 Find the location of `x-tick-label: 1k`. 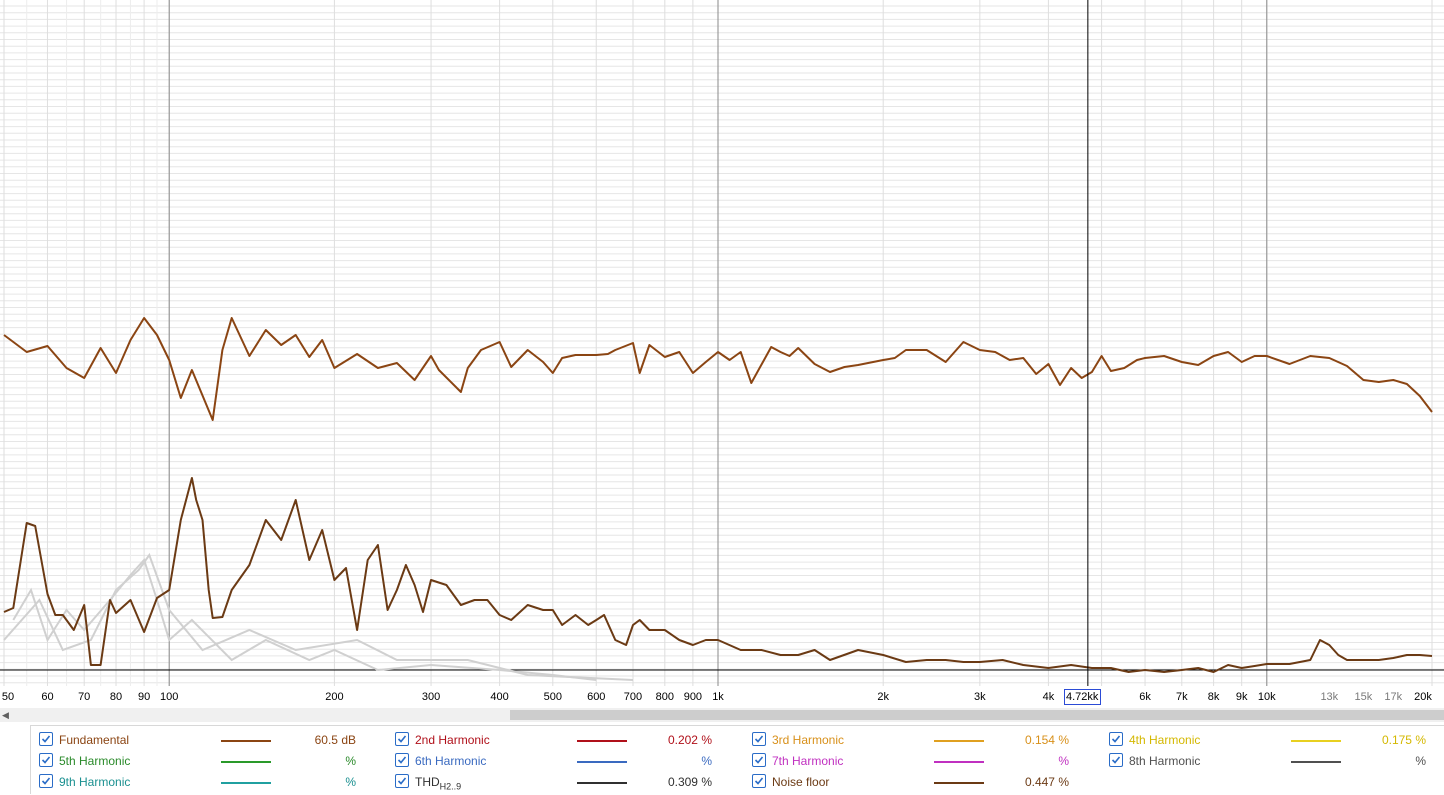

x-tick-label: 1k is located at coordinates (718, 697).